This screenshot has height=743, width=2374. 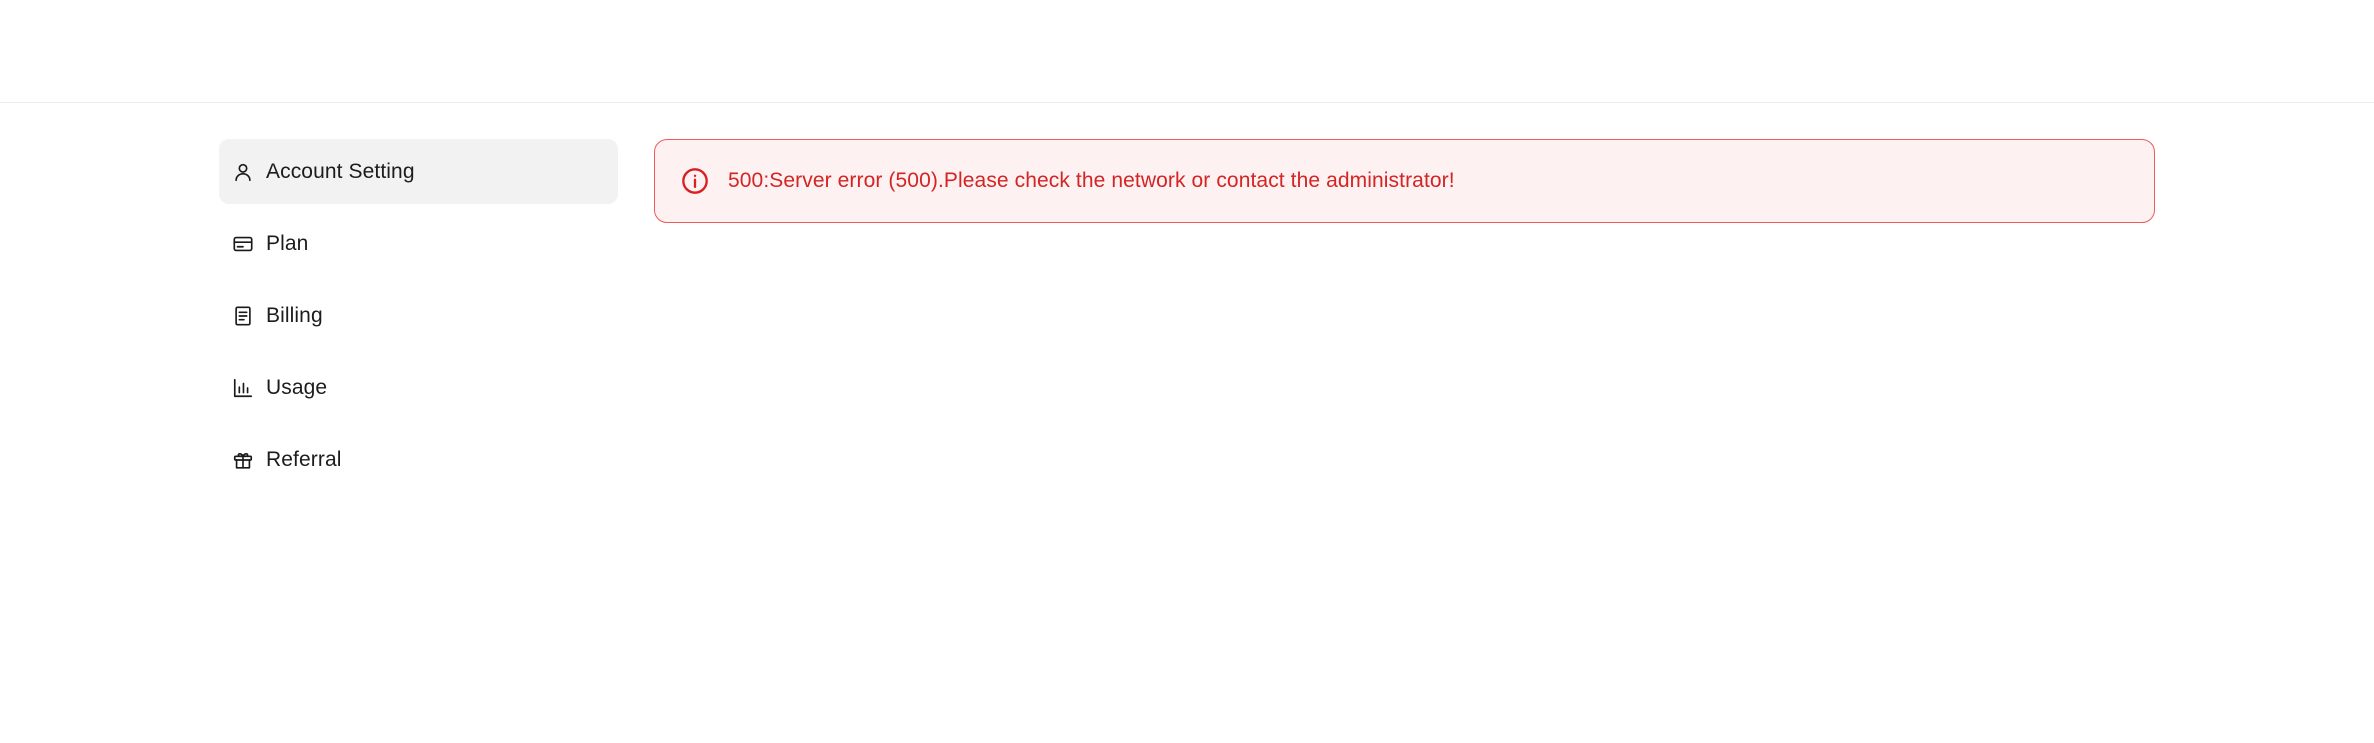 What do you see at coordinates (695, 181) in the screenshot?
I see `info-circle-icon` at bounding box center [695, 181].